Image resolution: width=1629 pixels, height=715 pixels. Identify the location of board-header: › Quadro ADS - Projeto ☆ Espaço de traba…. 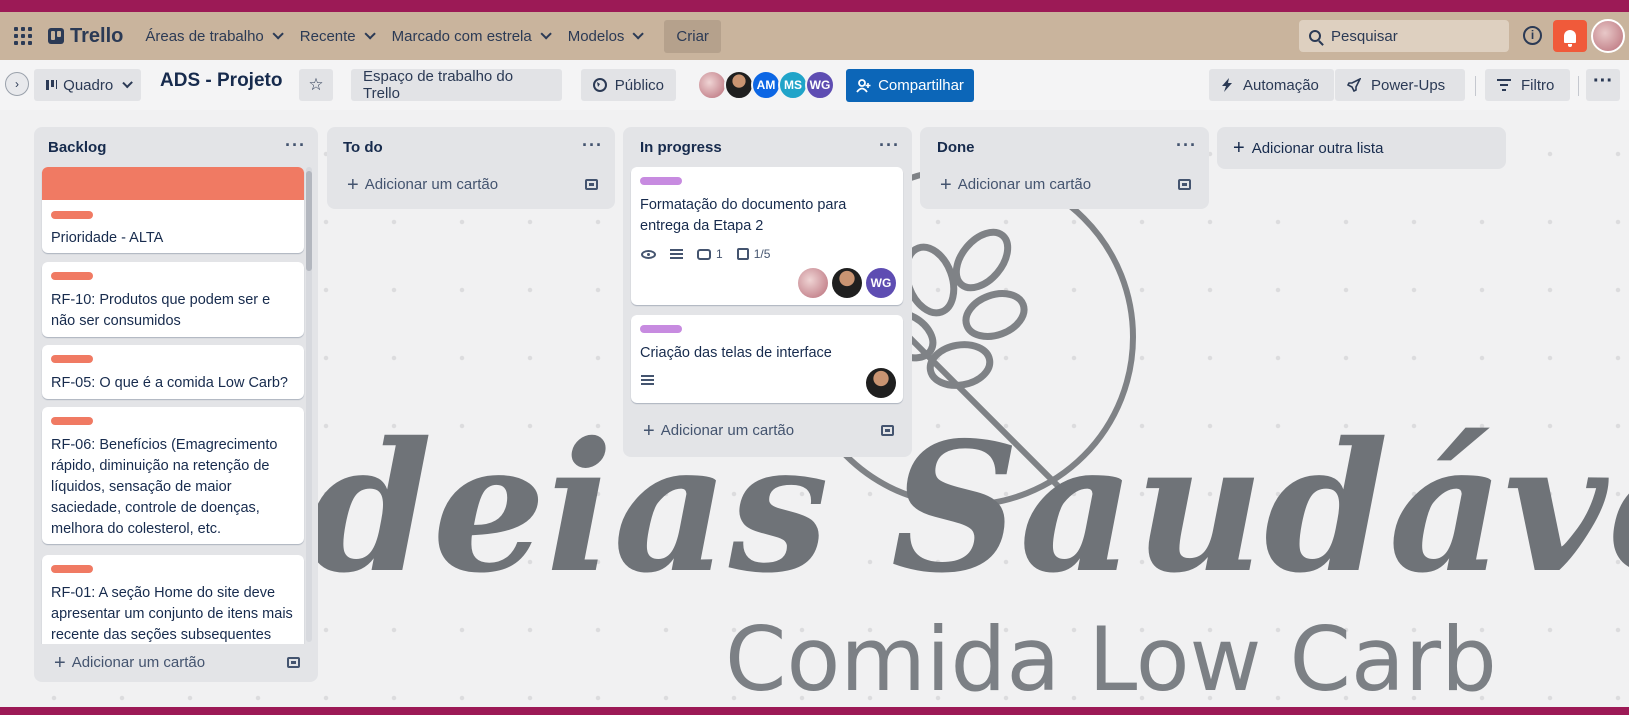
(814, 85).